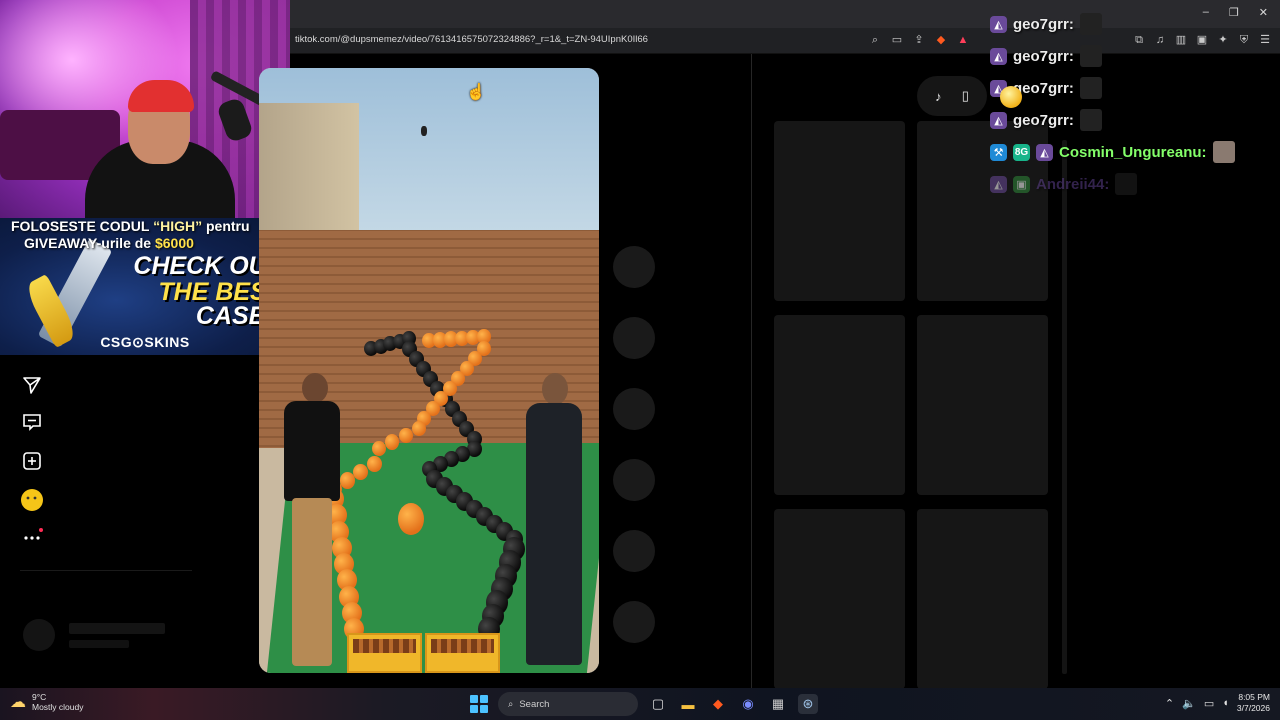  I want to click on gift-badge-icon: ▣, so click(1021, 184).